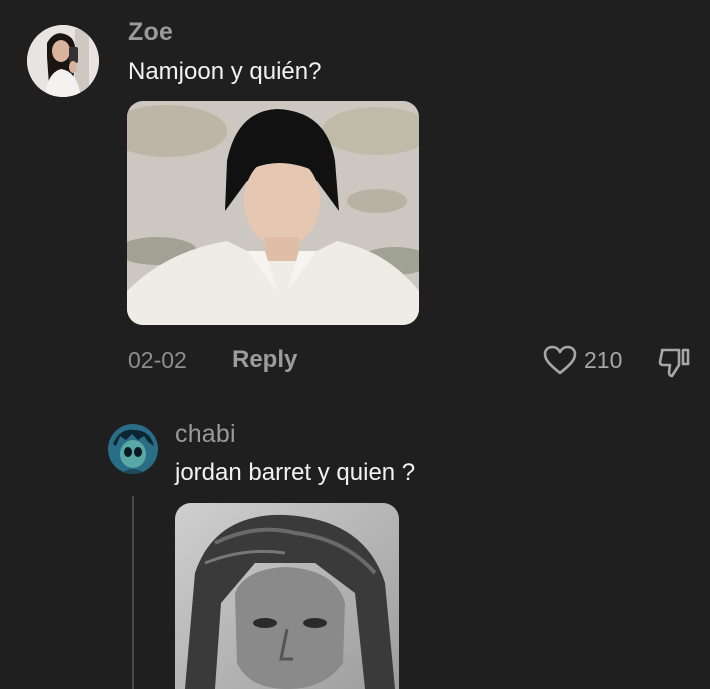 Image resolution: width=710 pixels, height=689 pixels. Describe the element at coordinates (560, 360) in the screenshot. I see `heart-icon` at that location.